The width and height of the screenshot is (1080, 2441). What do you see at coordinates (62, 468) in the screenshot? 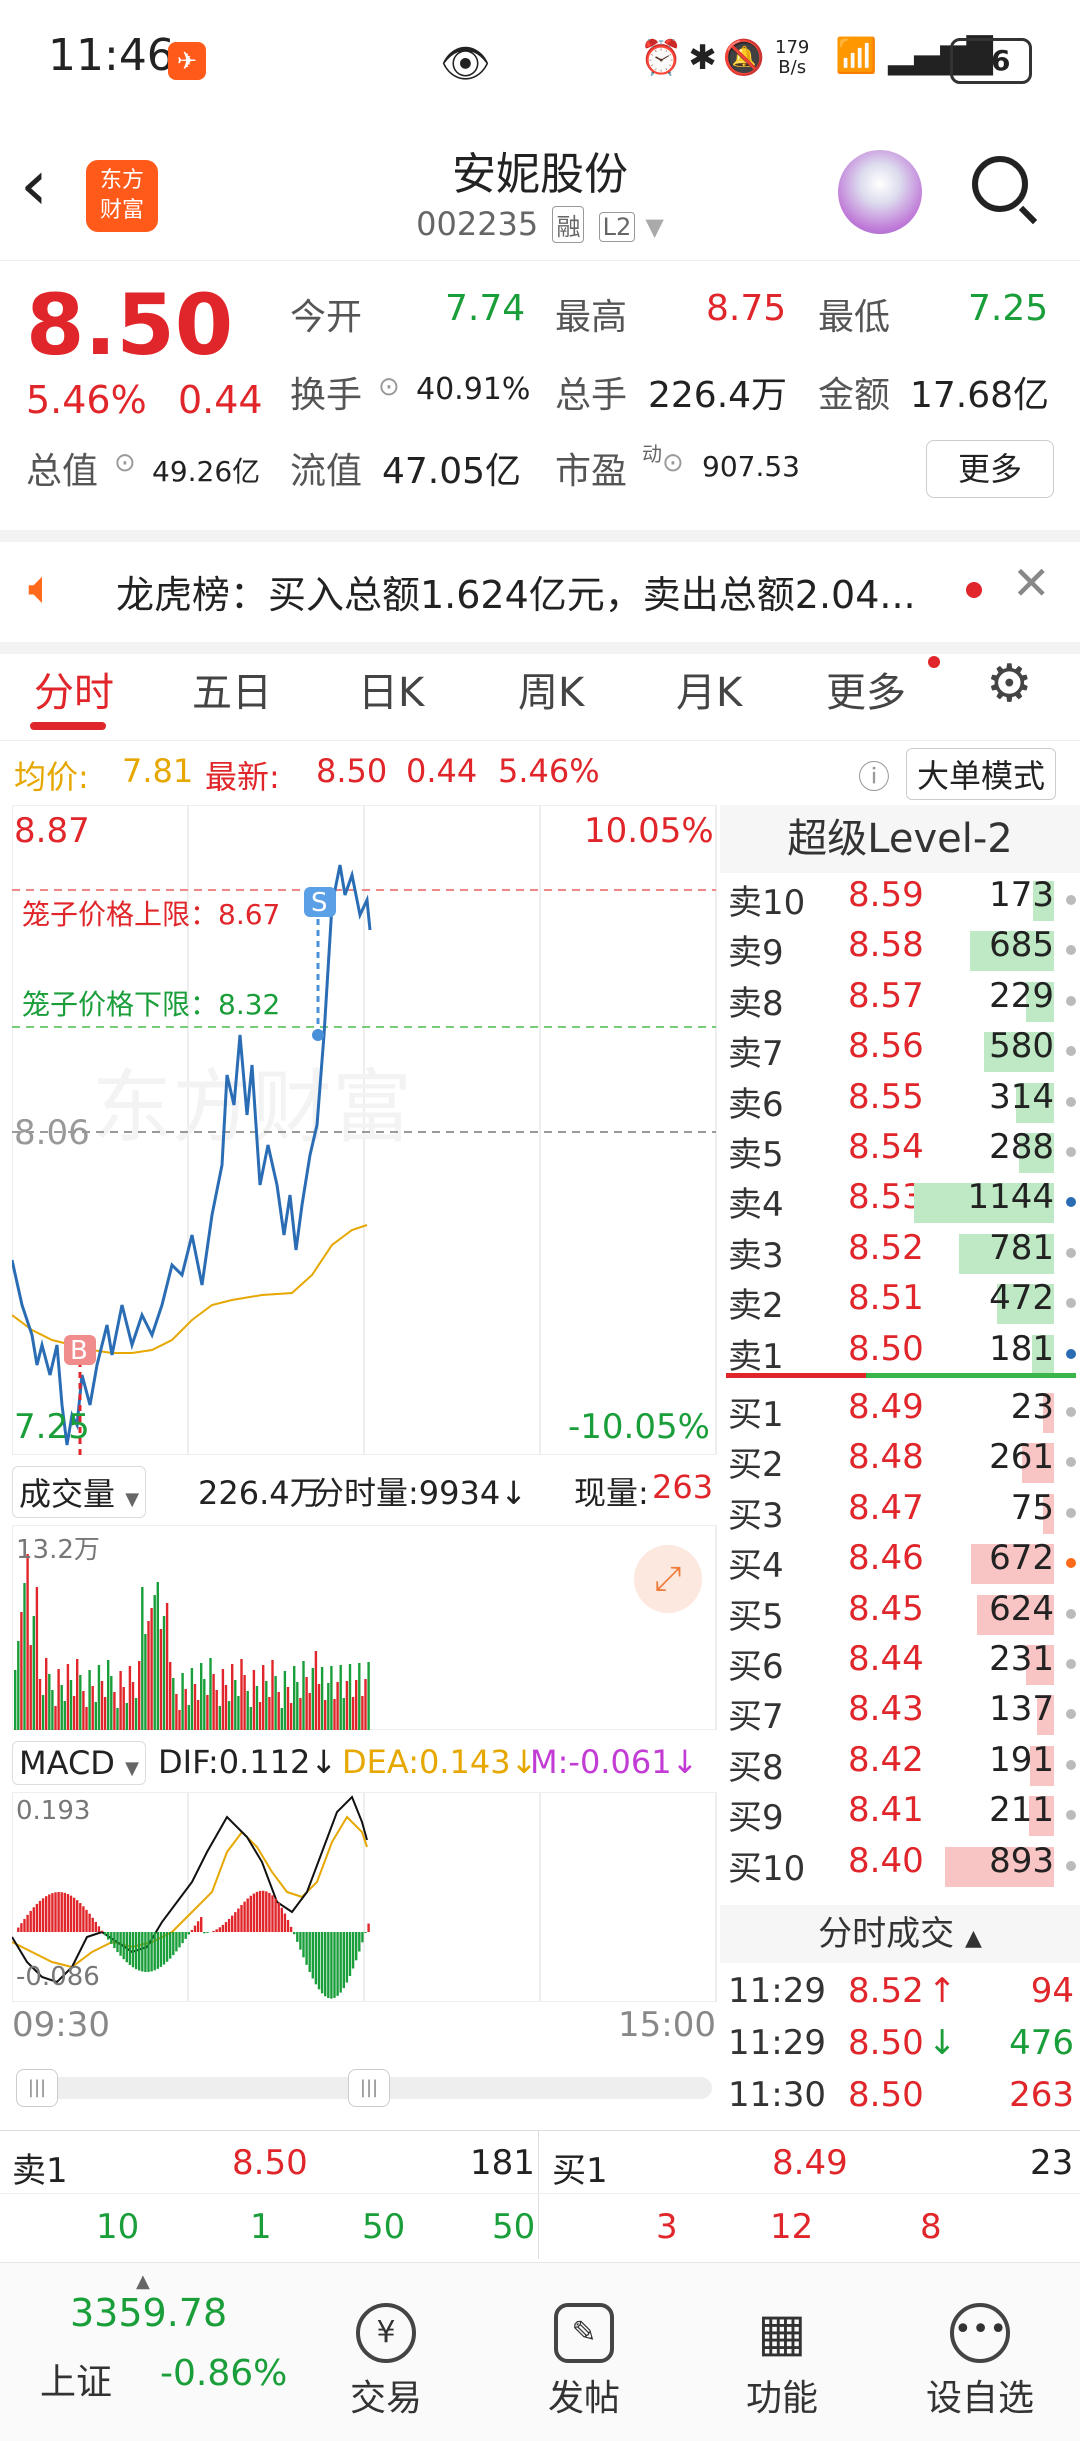
I see `mktcap-label: 总值` at bounding box center [62, 468].